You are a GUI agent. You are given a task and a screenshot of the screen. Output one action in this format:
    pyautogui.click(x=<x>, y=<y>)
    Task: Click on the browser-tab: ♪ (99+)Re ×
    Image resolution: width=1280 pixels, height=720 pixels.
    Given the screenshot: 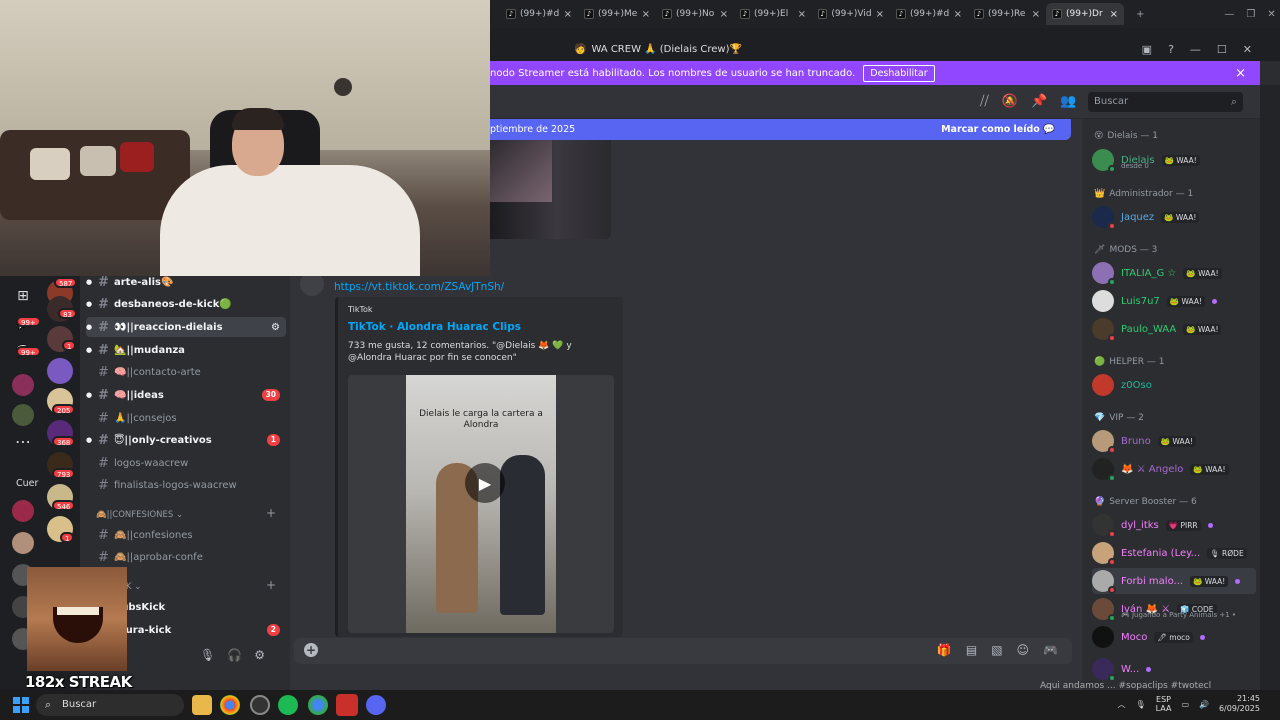 What is the action you would take?
    pyautogui.click(x=1007, y=14)
    